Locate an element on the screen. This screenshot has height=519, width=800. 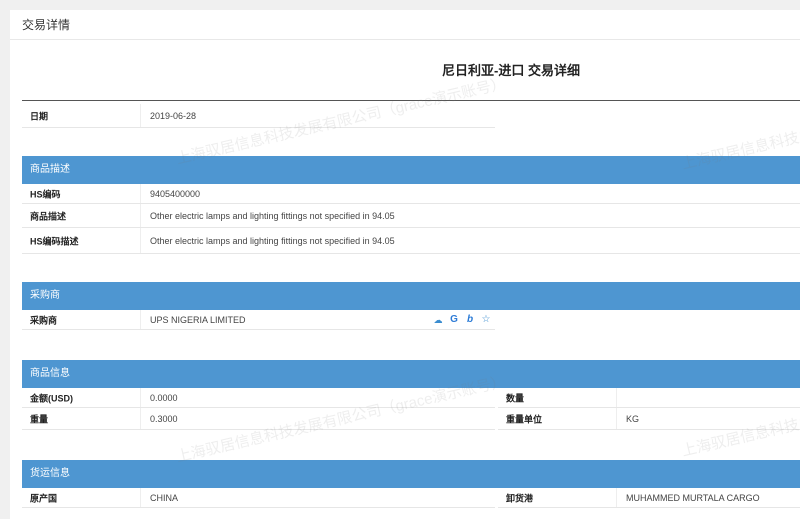
quantity-label: 数量 is located at coordinates (515, 398).